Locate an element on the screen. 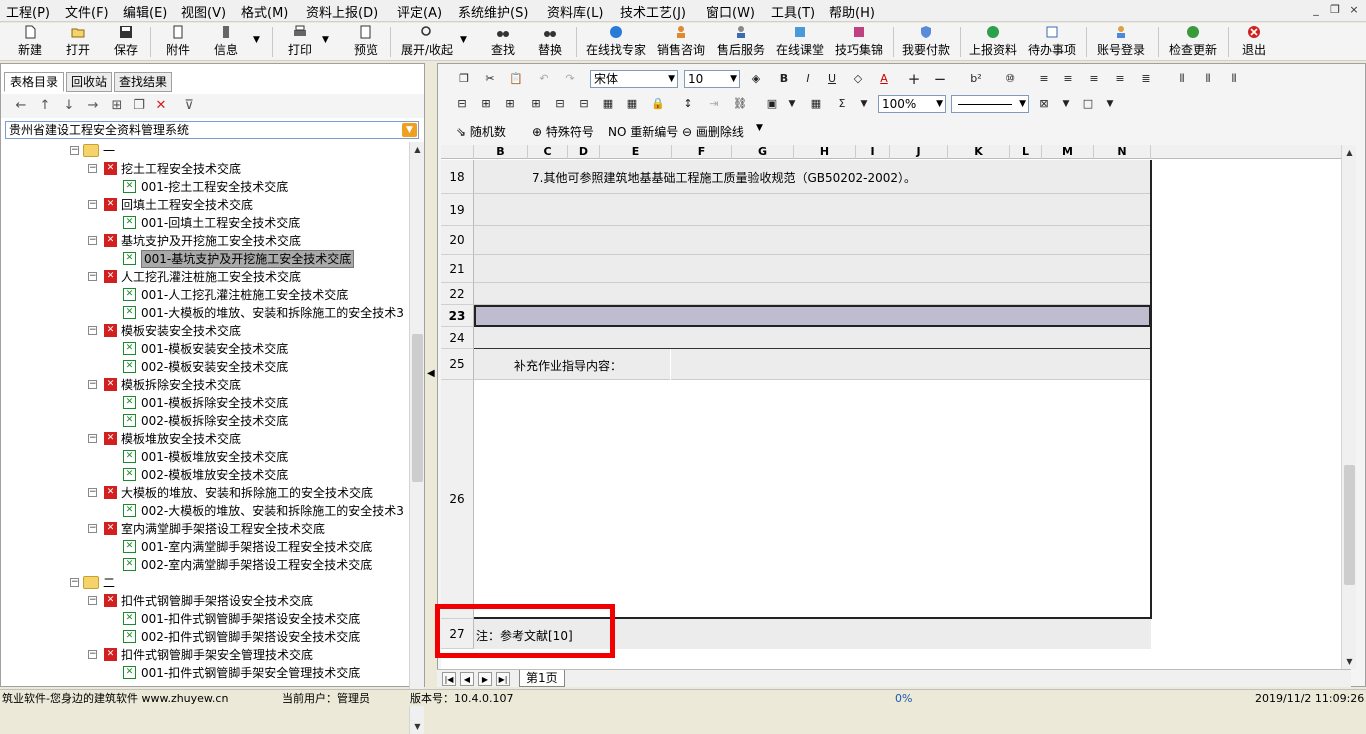 This screenshot has height=734, width=1366. menu-file: 文件(F) is located at coordinates (87, 11).